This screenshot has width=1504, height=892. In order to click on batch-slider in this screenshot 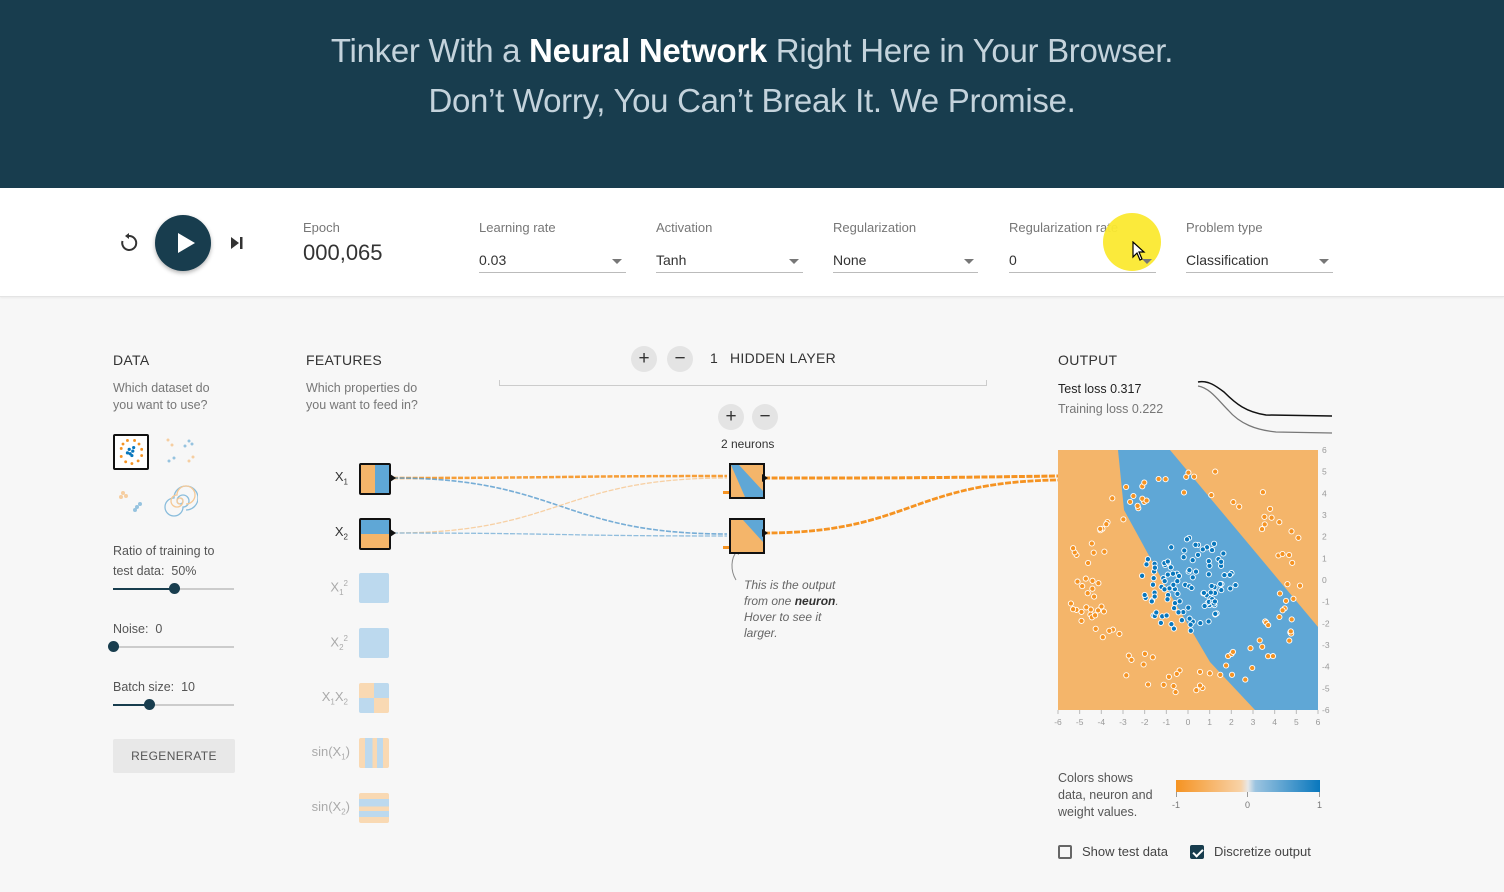, I will do `click(173, 704)`.